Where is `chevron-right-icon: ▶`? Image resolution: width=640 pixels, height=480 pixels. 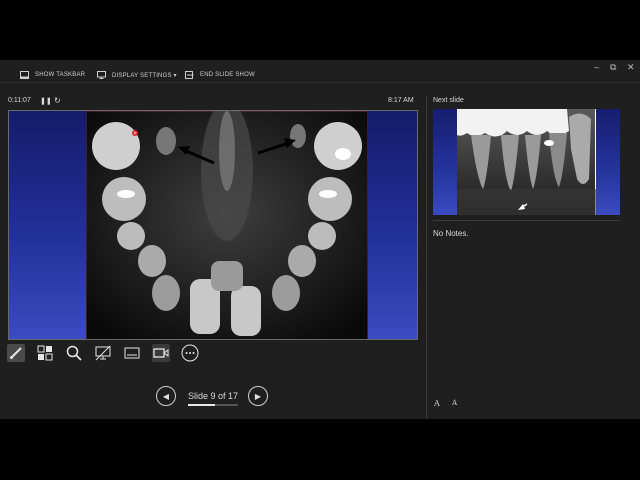
chevron-right-icon: ▶ is located at coordinates (258, 396).